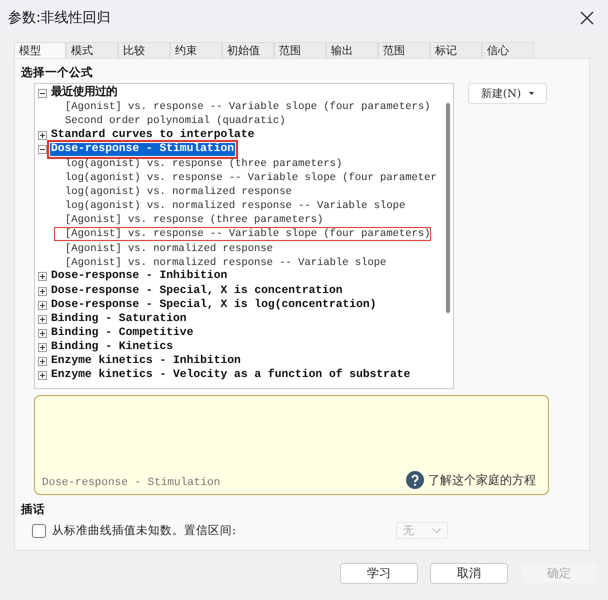  What do you see at coordinates (436, 530) in the screenshot?
I see `chevron-down-icon` at bounding box center [436, 530].